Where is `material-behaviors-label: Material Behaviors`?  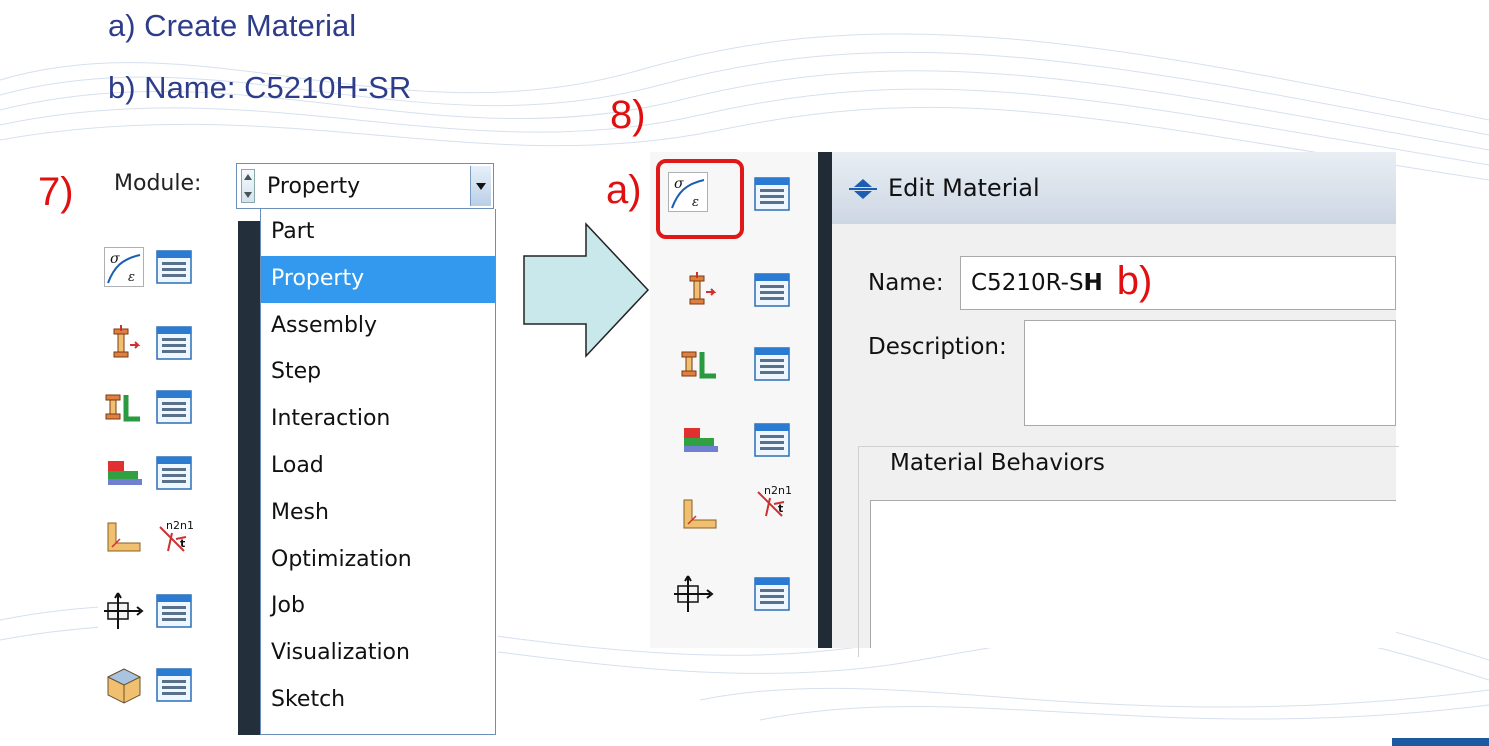
material-behaviors-label: Material Behaviors is located at coordinates (997, 463).